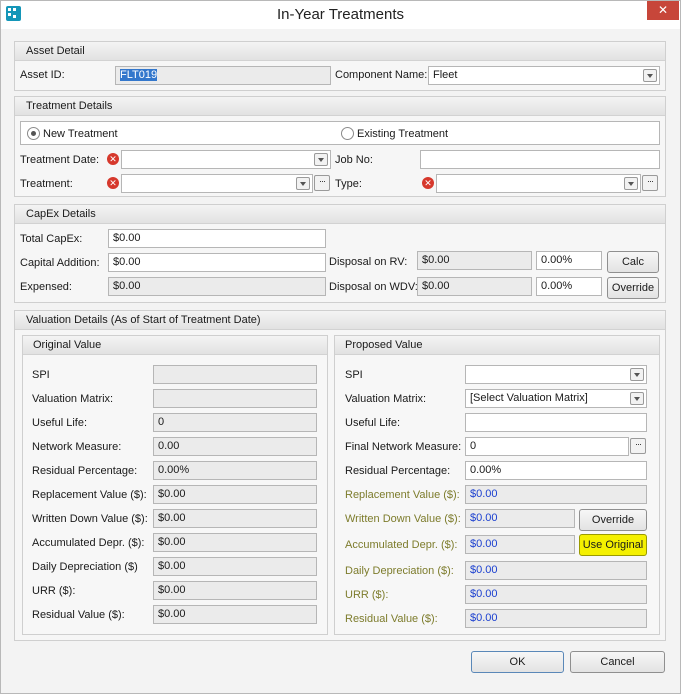 The image size is (681, 694). Describe the element at coordinates (556, 494) in the screenshot. I see `proposed-replacement-value: $0.00` at that location.